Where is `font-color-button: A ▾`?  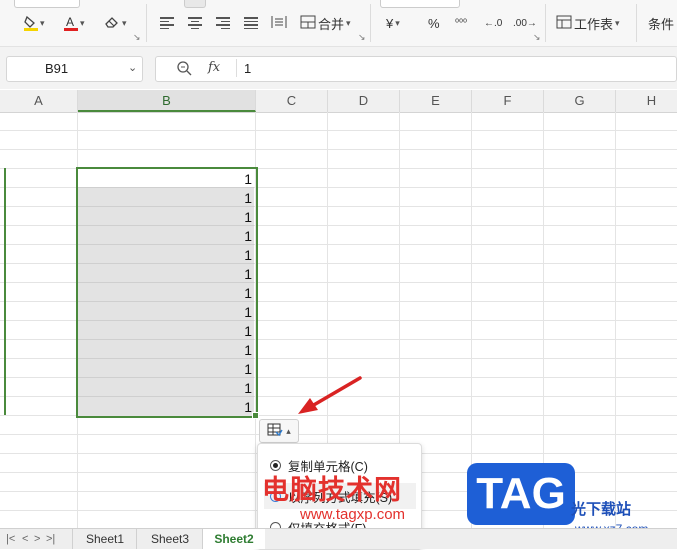 font-color-button: A ▾ is located at coordinates (74, 23).